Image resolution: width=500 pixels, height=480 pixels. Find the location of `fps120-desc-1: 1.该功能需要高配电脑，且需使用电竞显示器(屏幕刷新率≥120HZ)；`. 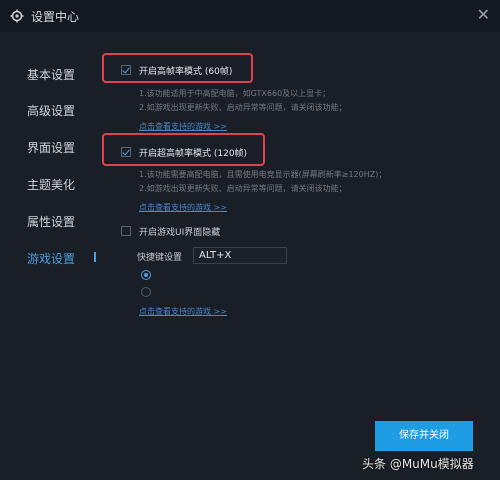

fps120-desc-1: 1.该功能需要高配电脑，且需使用电竞显示器(屏幕刷新率≥120HZ)； is located at coordinates (263, 174).